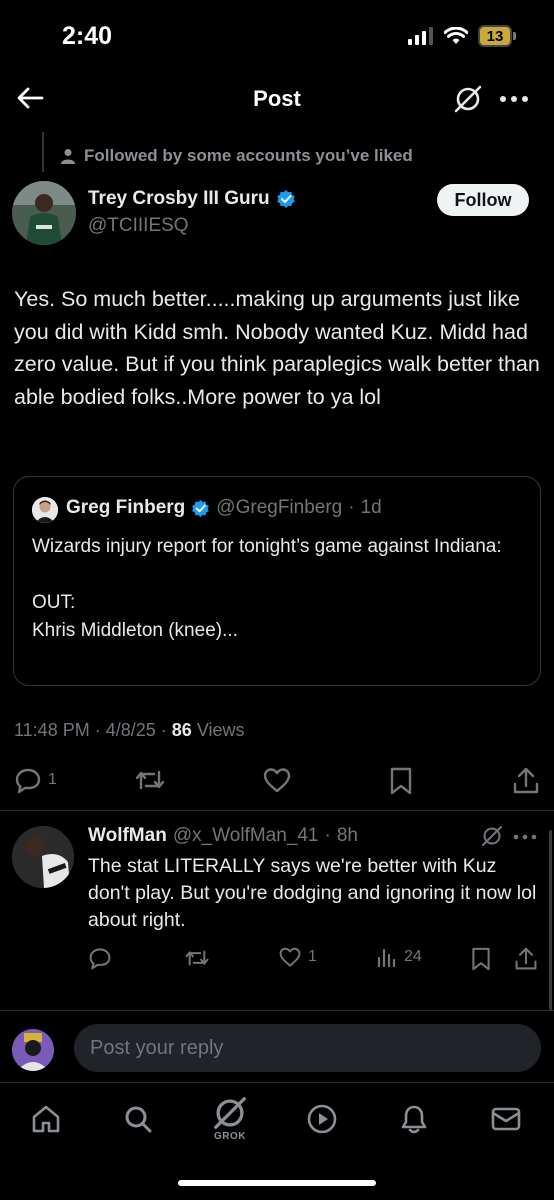 This screenshot has width=554, height=1200. What do you see at coordinates (126, 507) in the screenshot?
I see `quote-author-name: Greg Finberg` at bounding box center [126, 507].